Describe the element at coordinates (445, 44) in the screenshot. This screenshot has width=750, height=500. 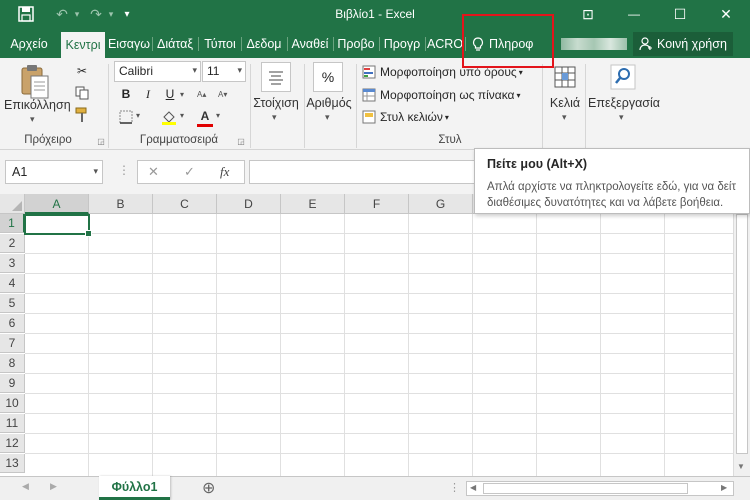
I see `tab-acrobat: ACRO` at that location.